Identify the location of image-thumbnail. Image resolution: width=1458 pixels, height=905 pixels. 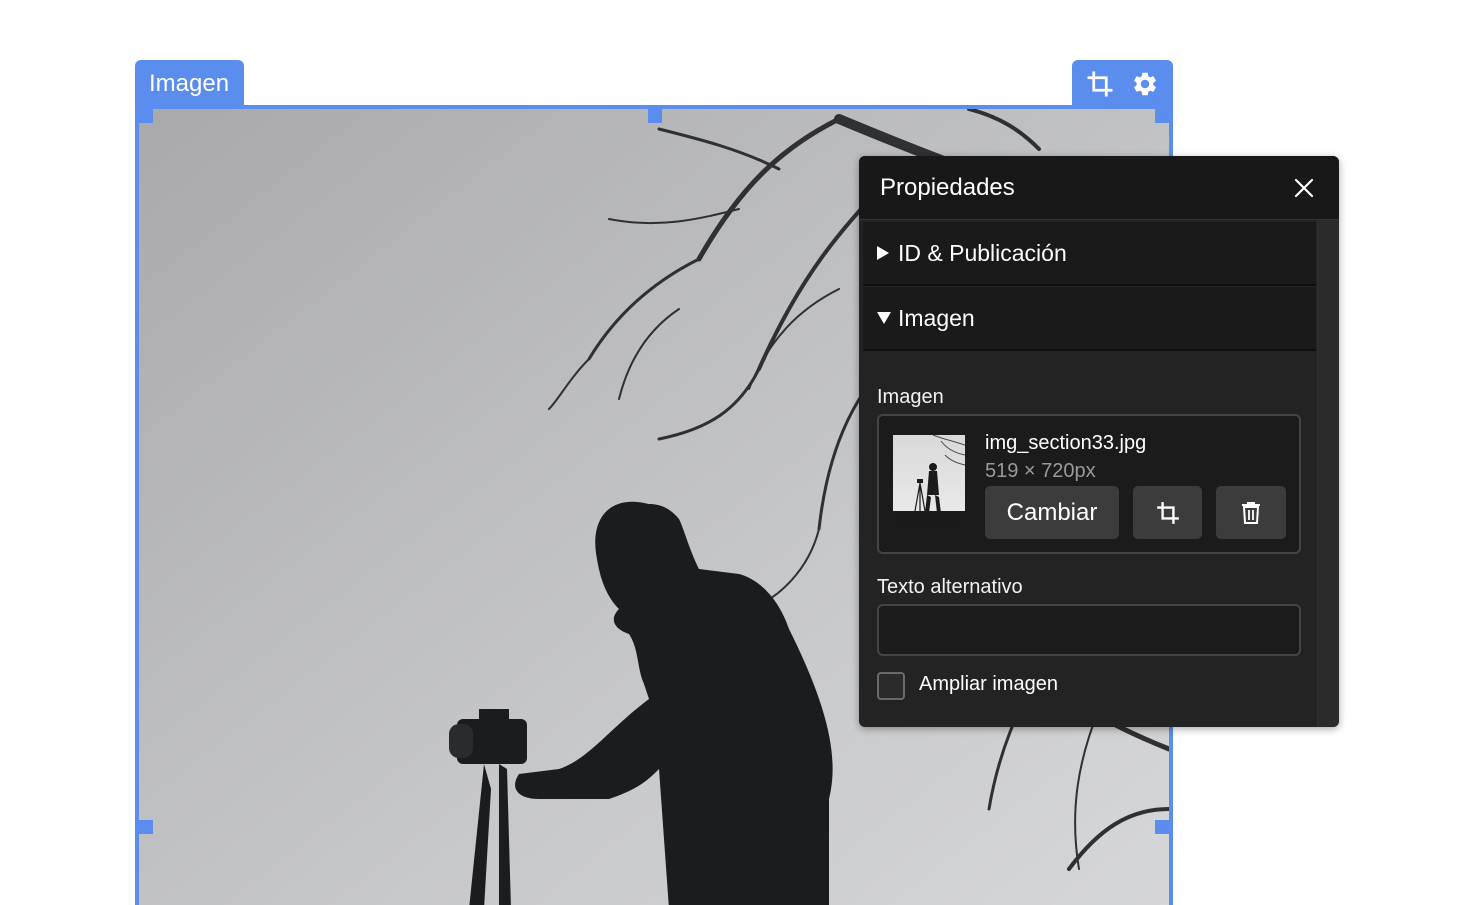
(929, 484).